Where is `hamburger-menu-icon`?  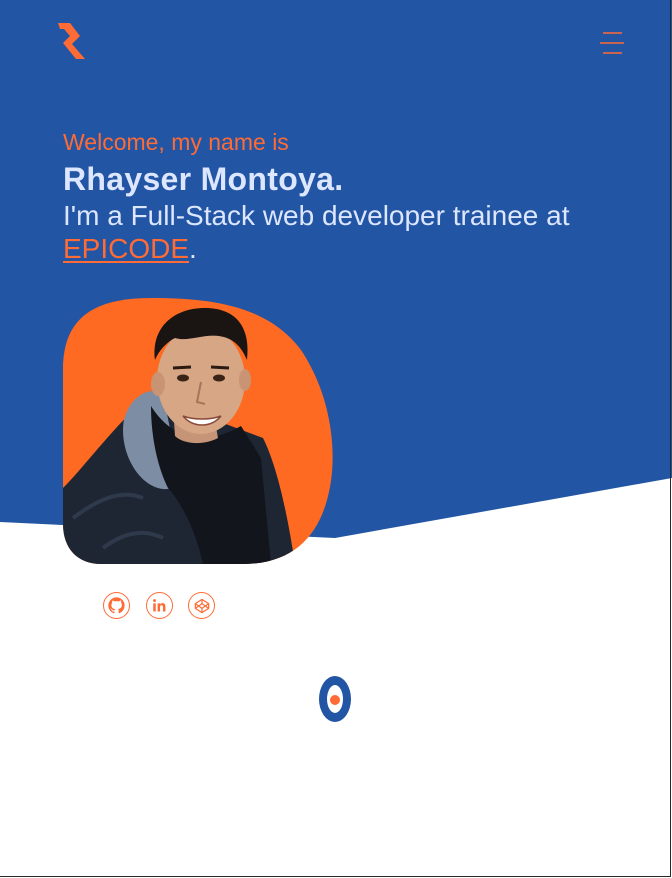
hamburger-menu-icon is located at coordinates (612, 43).